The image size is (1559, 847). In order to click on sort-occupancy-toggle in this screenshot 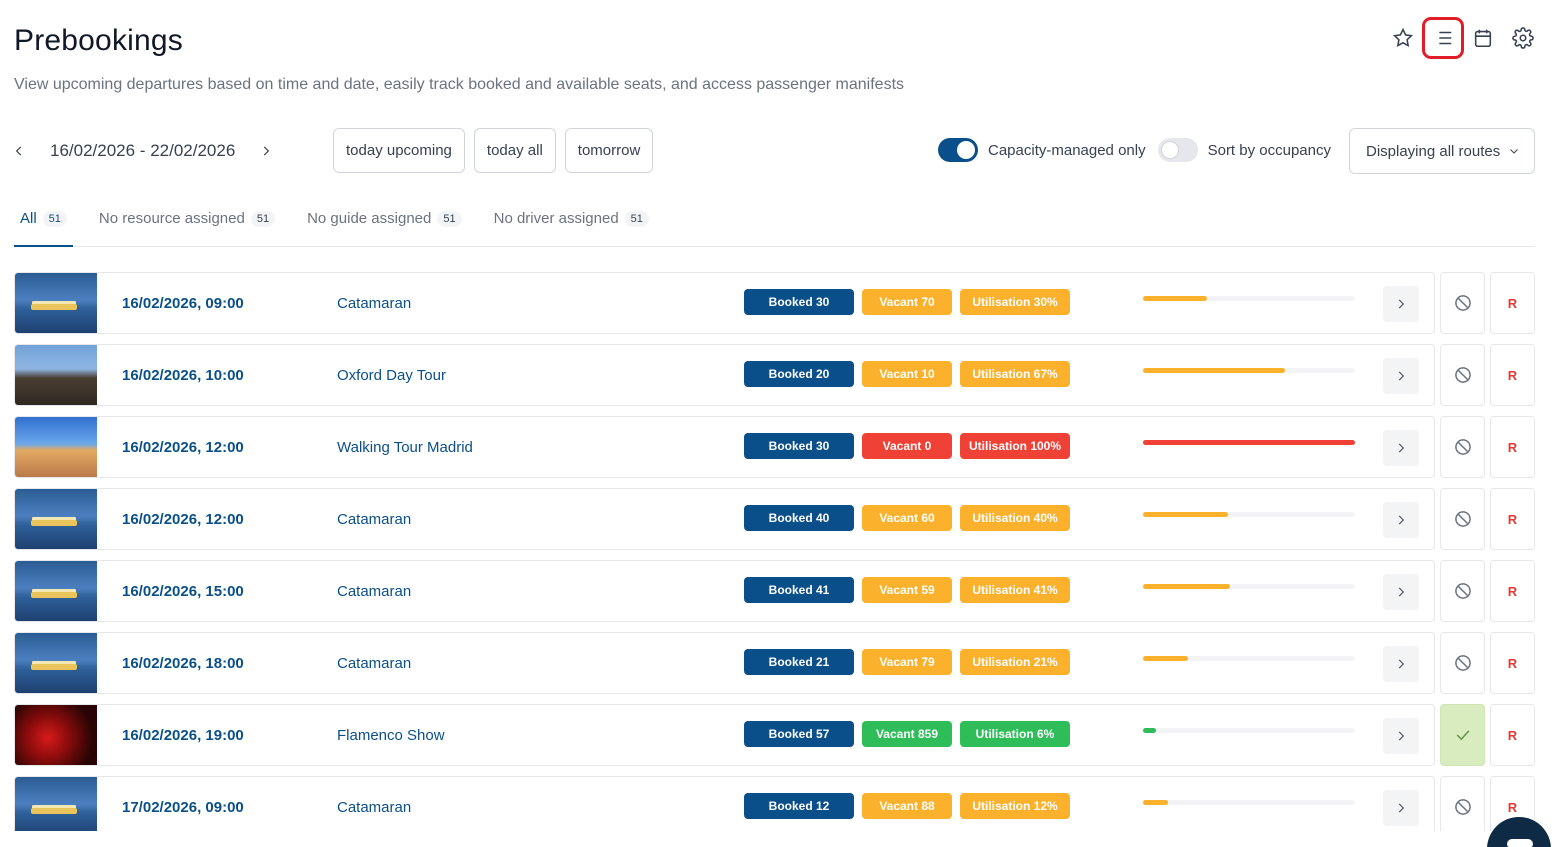, I will do `click(1177, 150)`.